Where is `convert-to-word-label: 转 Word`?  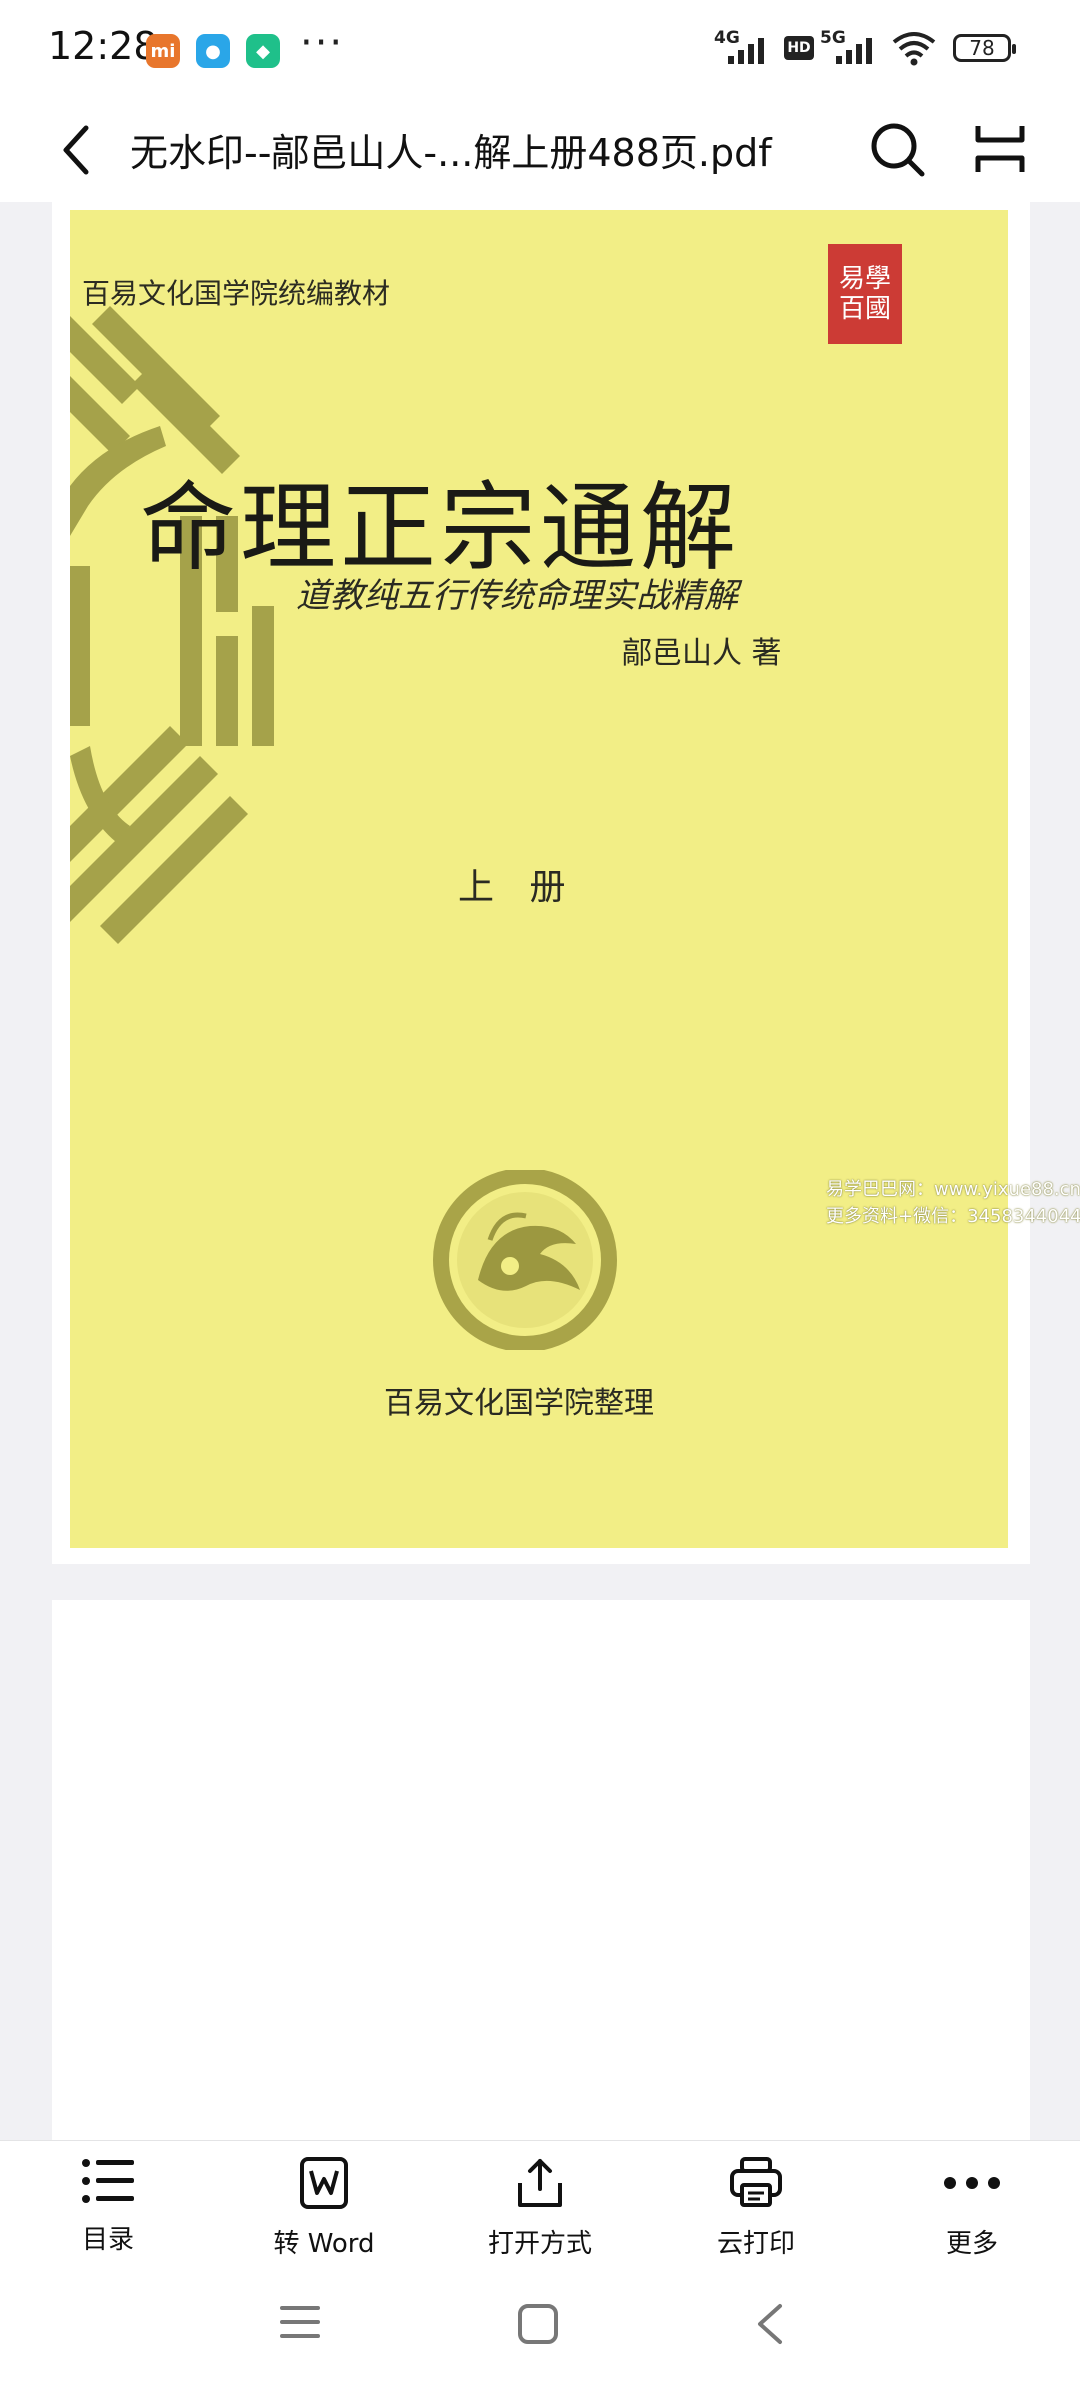 convert-to-word-label: 转 Word is located at coordinates (324, 2244).